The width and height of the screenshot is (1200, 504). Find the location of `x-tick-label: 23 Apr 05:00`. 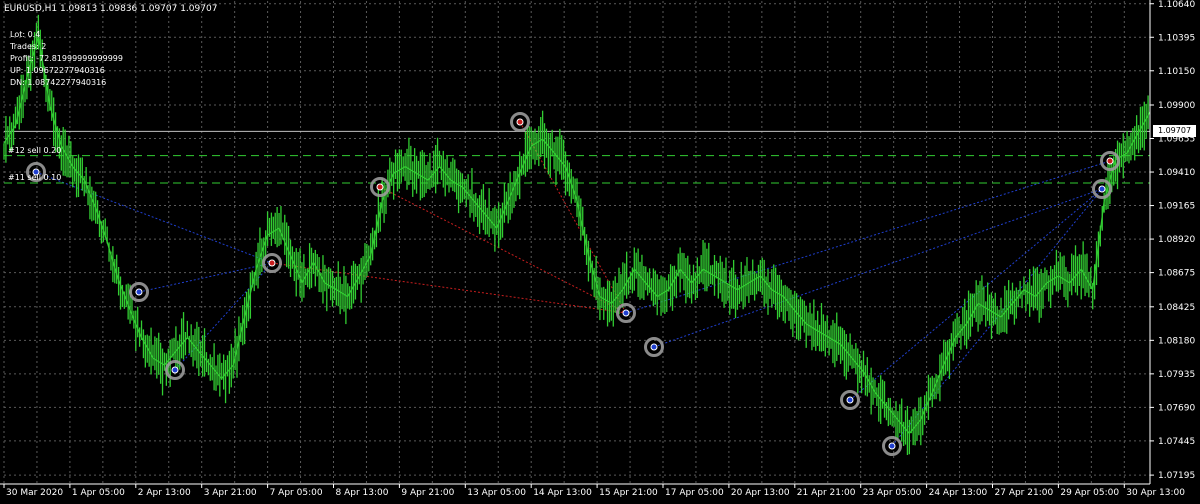

x-tick-label: 23 Apr 05:00 is located at coordinates (892, 493).